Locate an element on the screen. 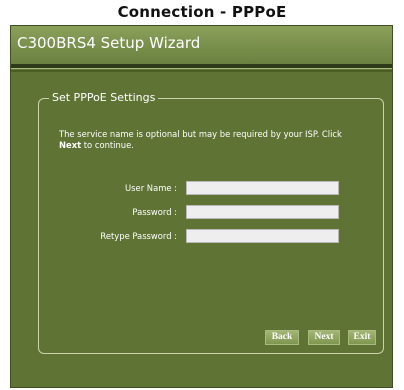 This screenshot has height=390, width=404. username-input is located at coordinates (262, 188).